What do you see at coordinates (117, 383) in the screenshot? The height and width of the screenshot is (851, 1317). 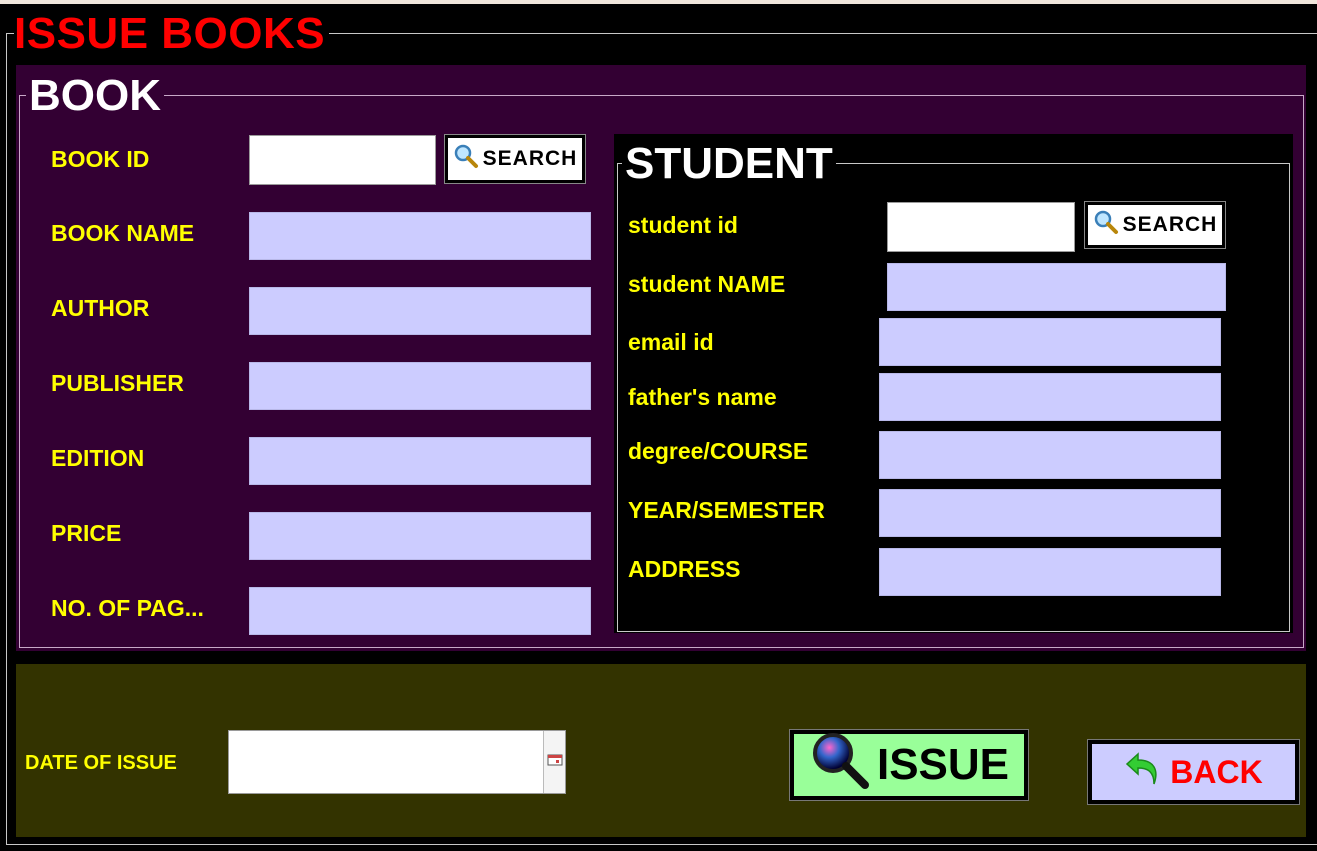 I see `publisher-label: PUBLISHER` at bounding box center [117, 383].